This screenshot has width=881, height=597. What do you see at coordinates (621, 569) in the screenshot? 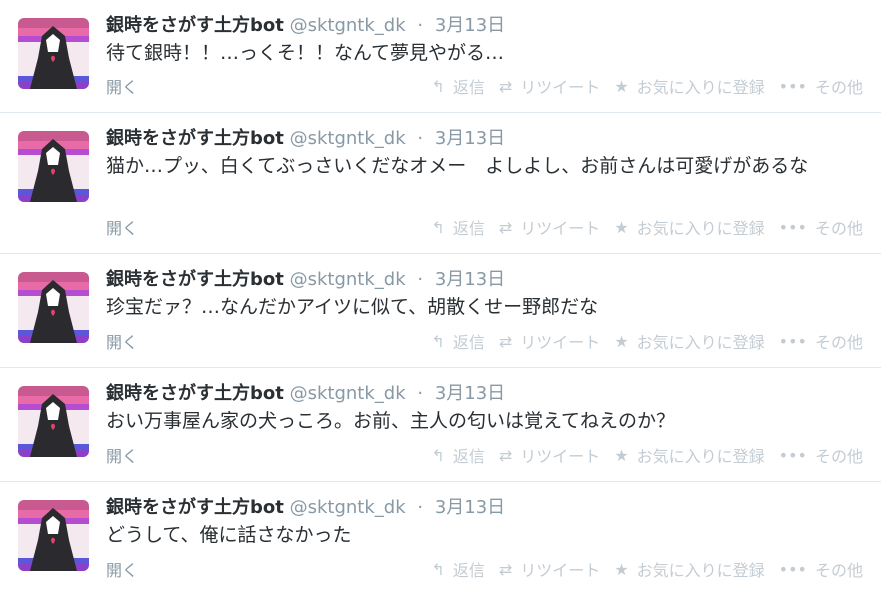
I see `star-icon: ★` at bounding box center [621, 569].